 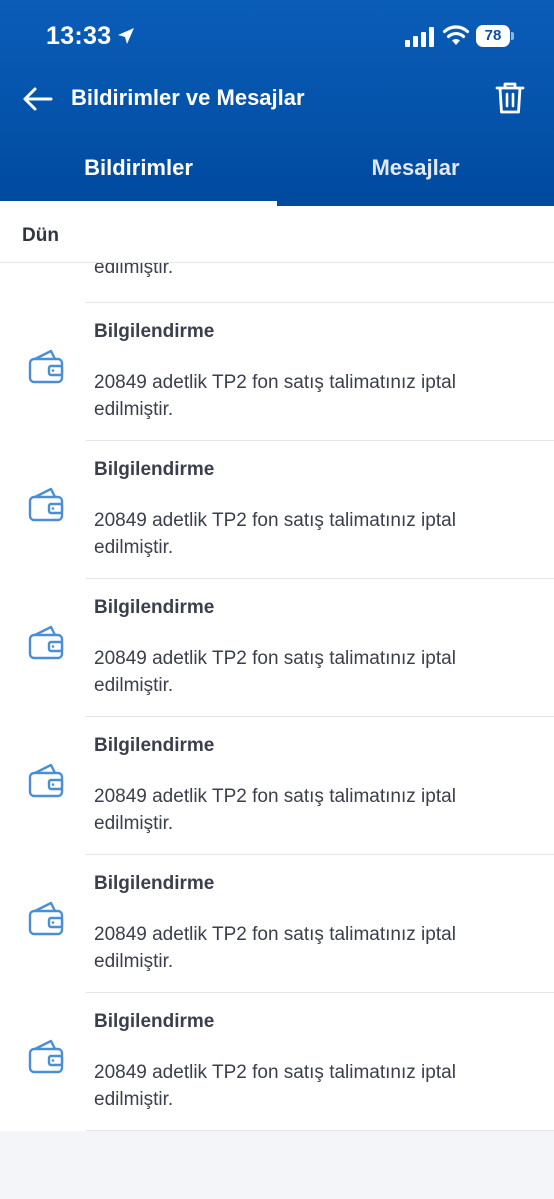 I want to click on battery-level: 78, so click(x=493, y=36).